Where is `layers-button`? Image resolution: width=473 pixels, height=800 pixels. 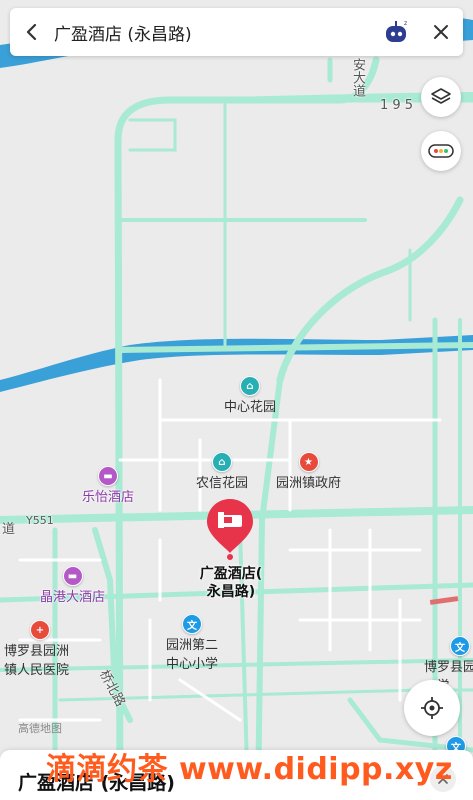
layers-button is located at coordinates (441, 97).